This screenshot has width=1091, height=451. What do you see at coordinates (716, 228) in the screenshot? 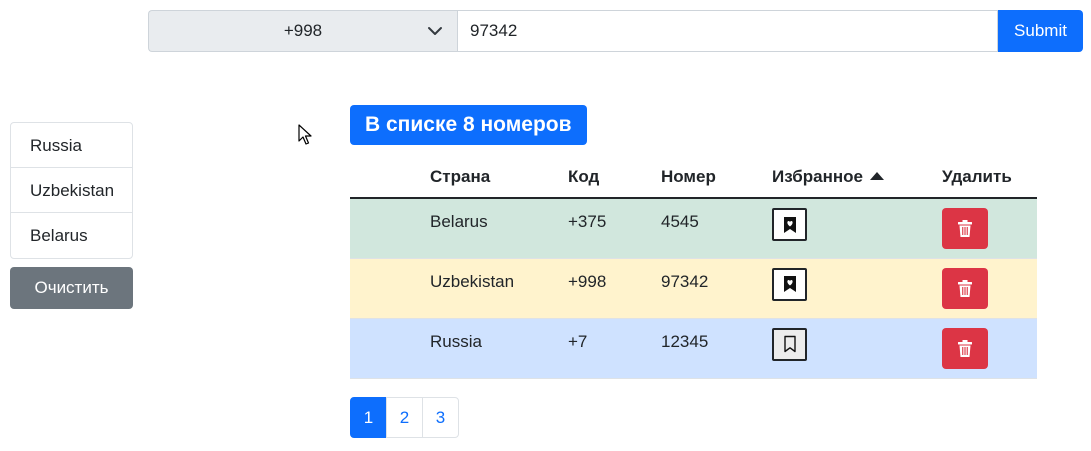
I see `number-cell: 4545` at bounding box center [716, 228].